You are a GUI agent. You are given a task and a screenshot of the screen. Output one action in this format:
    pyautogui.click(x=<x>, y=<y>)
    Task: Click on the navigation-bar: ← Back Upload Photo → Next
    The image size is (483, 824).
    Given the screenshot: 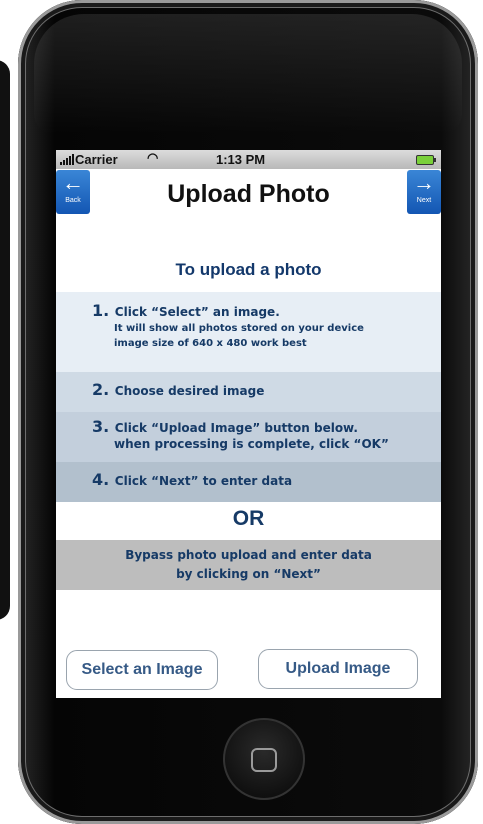 What is the action you would take?
    pyautogui.click(x=248, y=194)
    